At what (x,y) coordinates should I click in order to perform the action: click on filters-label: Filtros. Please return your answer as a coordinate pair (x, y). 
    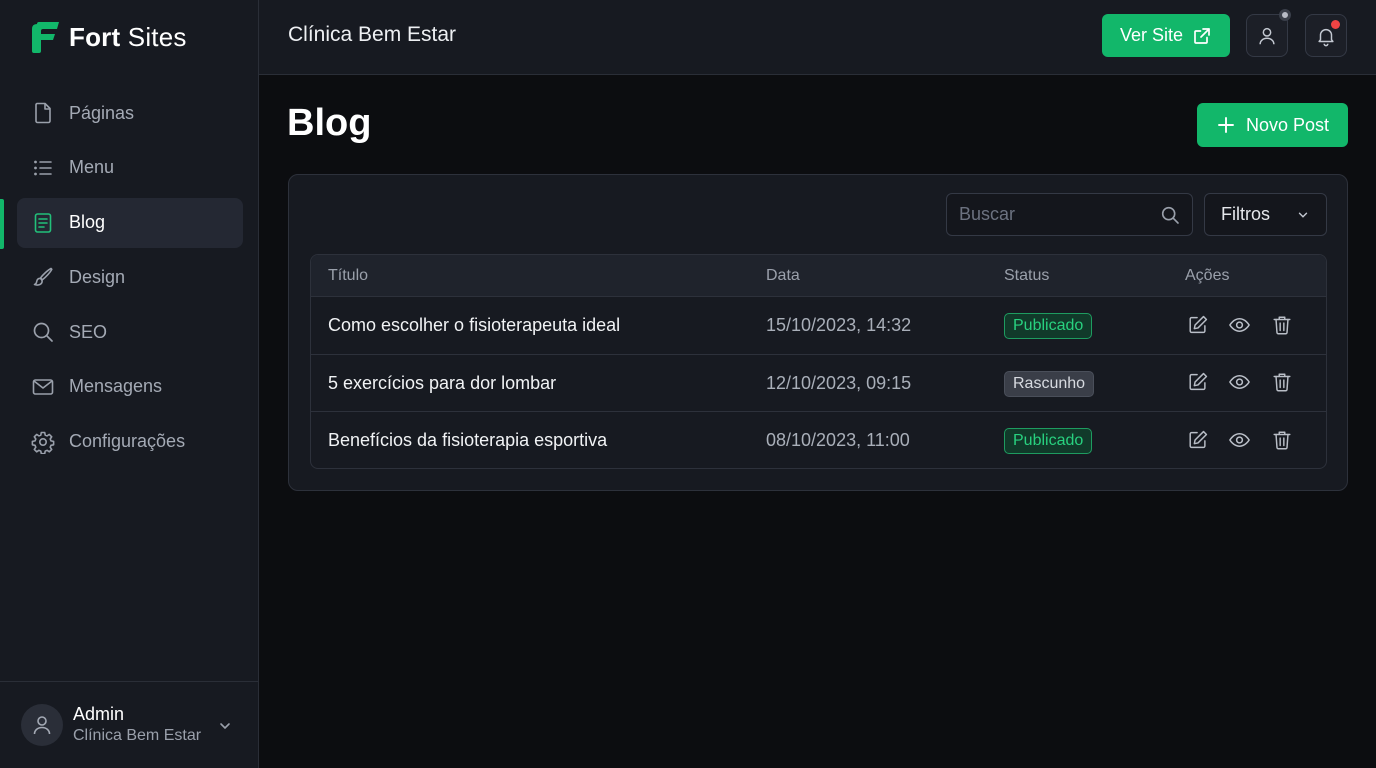
    Looking at the image, I should click on (1245, 214).